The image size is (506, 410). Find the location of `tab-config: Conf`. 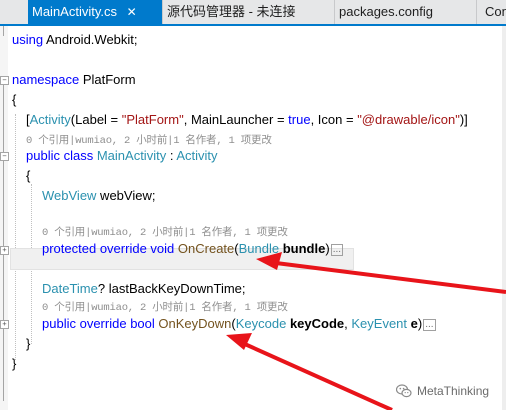

tab-config: Conf is located at coordinates (491, 12).